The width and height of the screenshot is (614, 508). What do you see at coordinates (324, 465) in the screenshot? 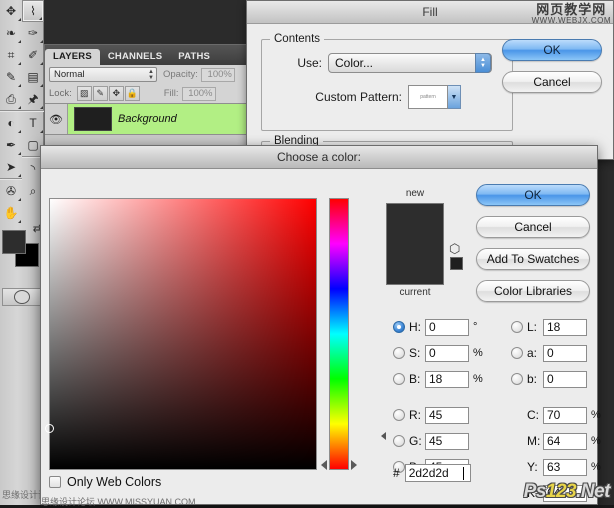
I see `hue-slider-left-arrow-icon` at bounding box center [324, 465].